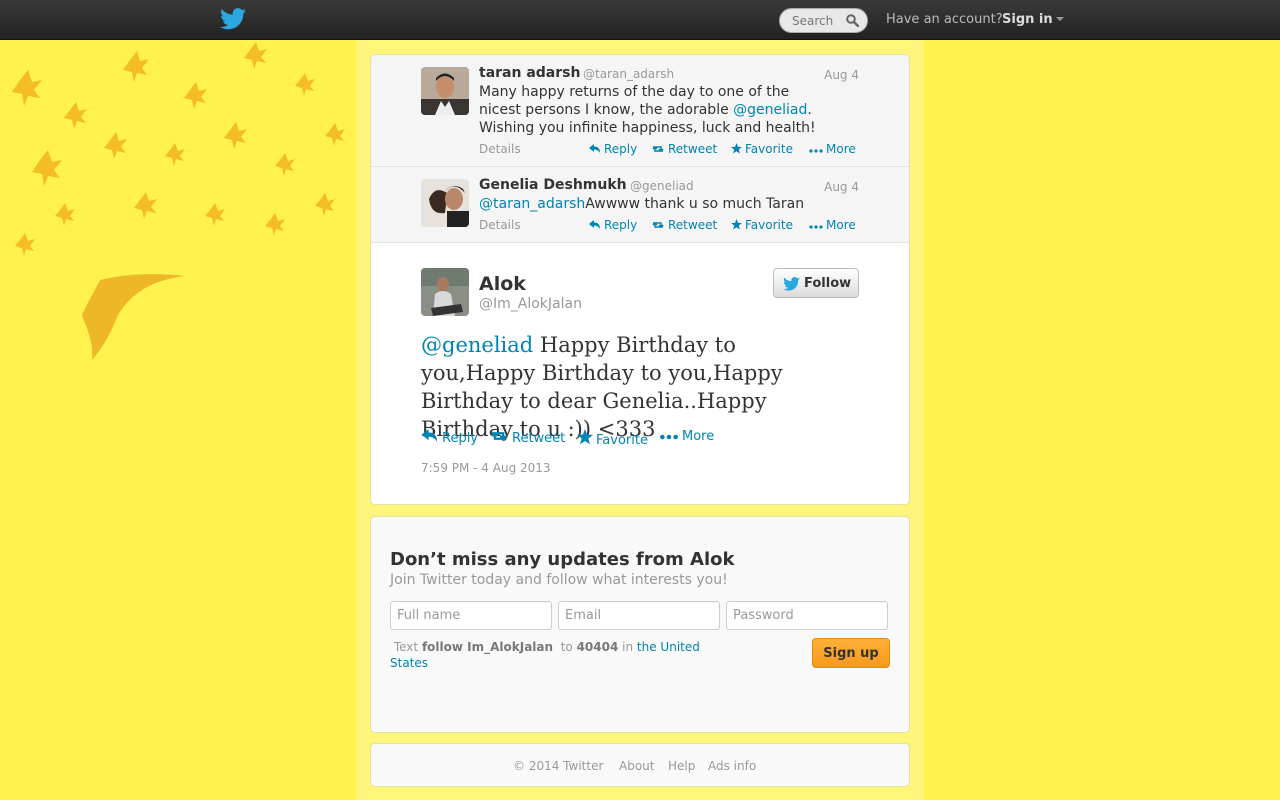 Image resolution: width=1280 pixels, height=800 pixels. Describe the element at coordinates (406, 647) in the screenshot. I see `sms-text-label: Text` at that location.